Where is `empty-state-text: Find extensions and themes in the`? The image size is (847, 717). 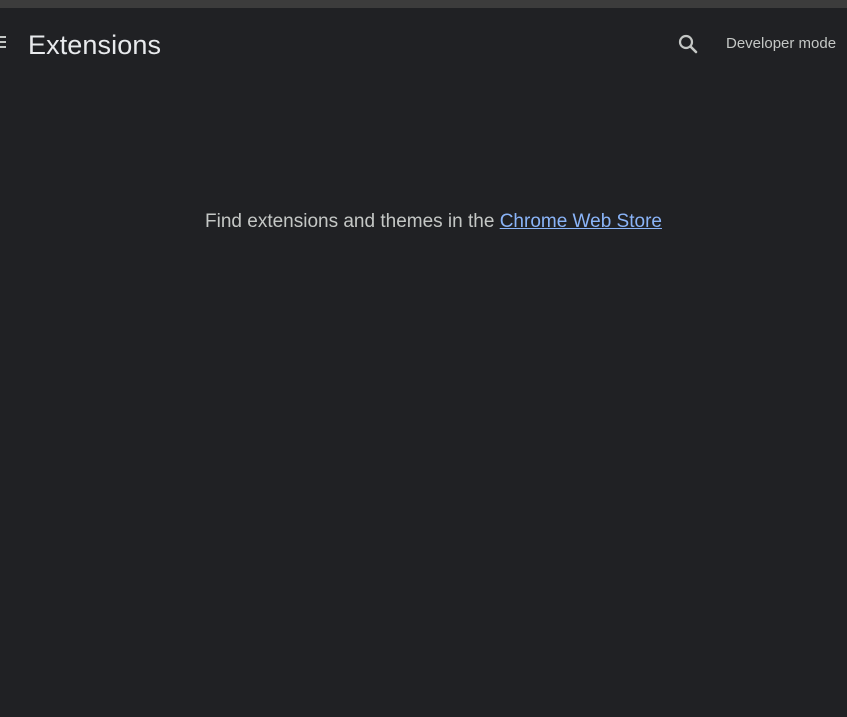
empty-state-text: Find extensions and themes in the is located at coordinates (352, 221).